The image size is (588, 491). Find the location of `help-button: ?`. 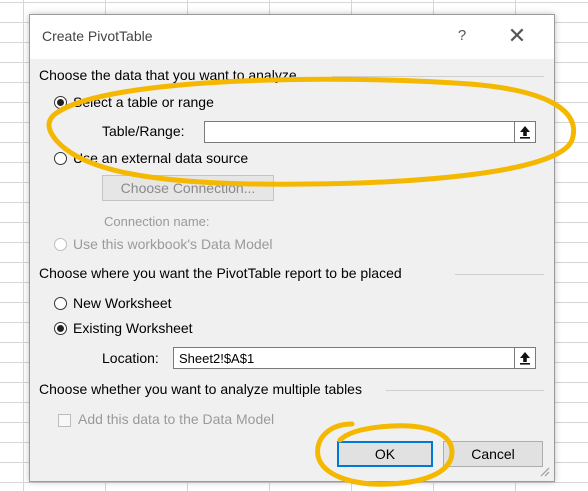

help-button: ? is located at coordinates (462, 36).